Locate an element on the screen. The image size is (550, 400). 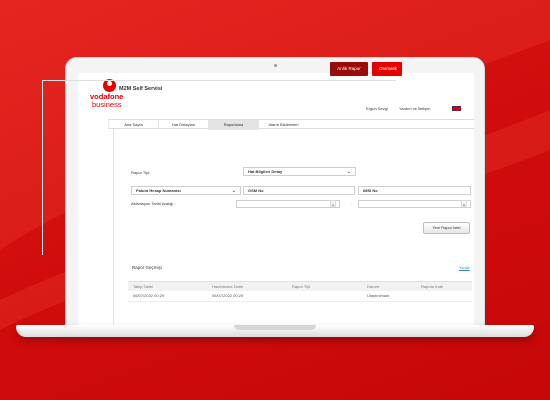
help-link: Yardım ve İletişim is located at coordinates (415, 108).